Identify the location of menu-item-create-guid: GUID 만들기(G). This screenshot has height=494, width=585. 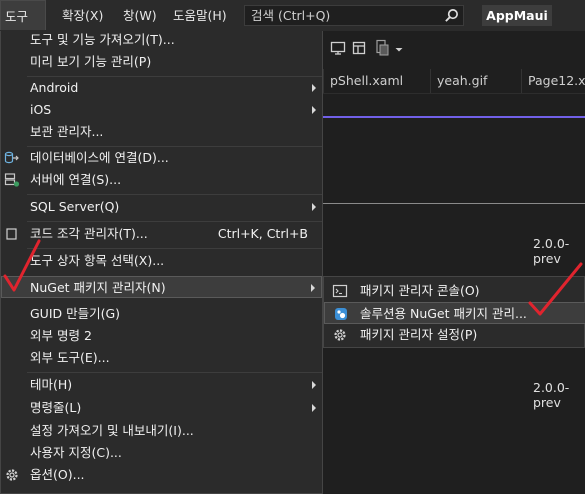
(161, 314).